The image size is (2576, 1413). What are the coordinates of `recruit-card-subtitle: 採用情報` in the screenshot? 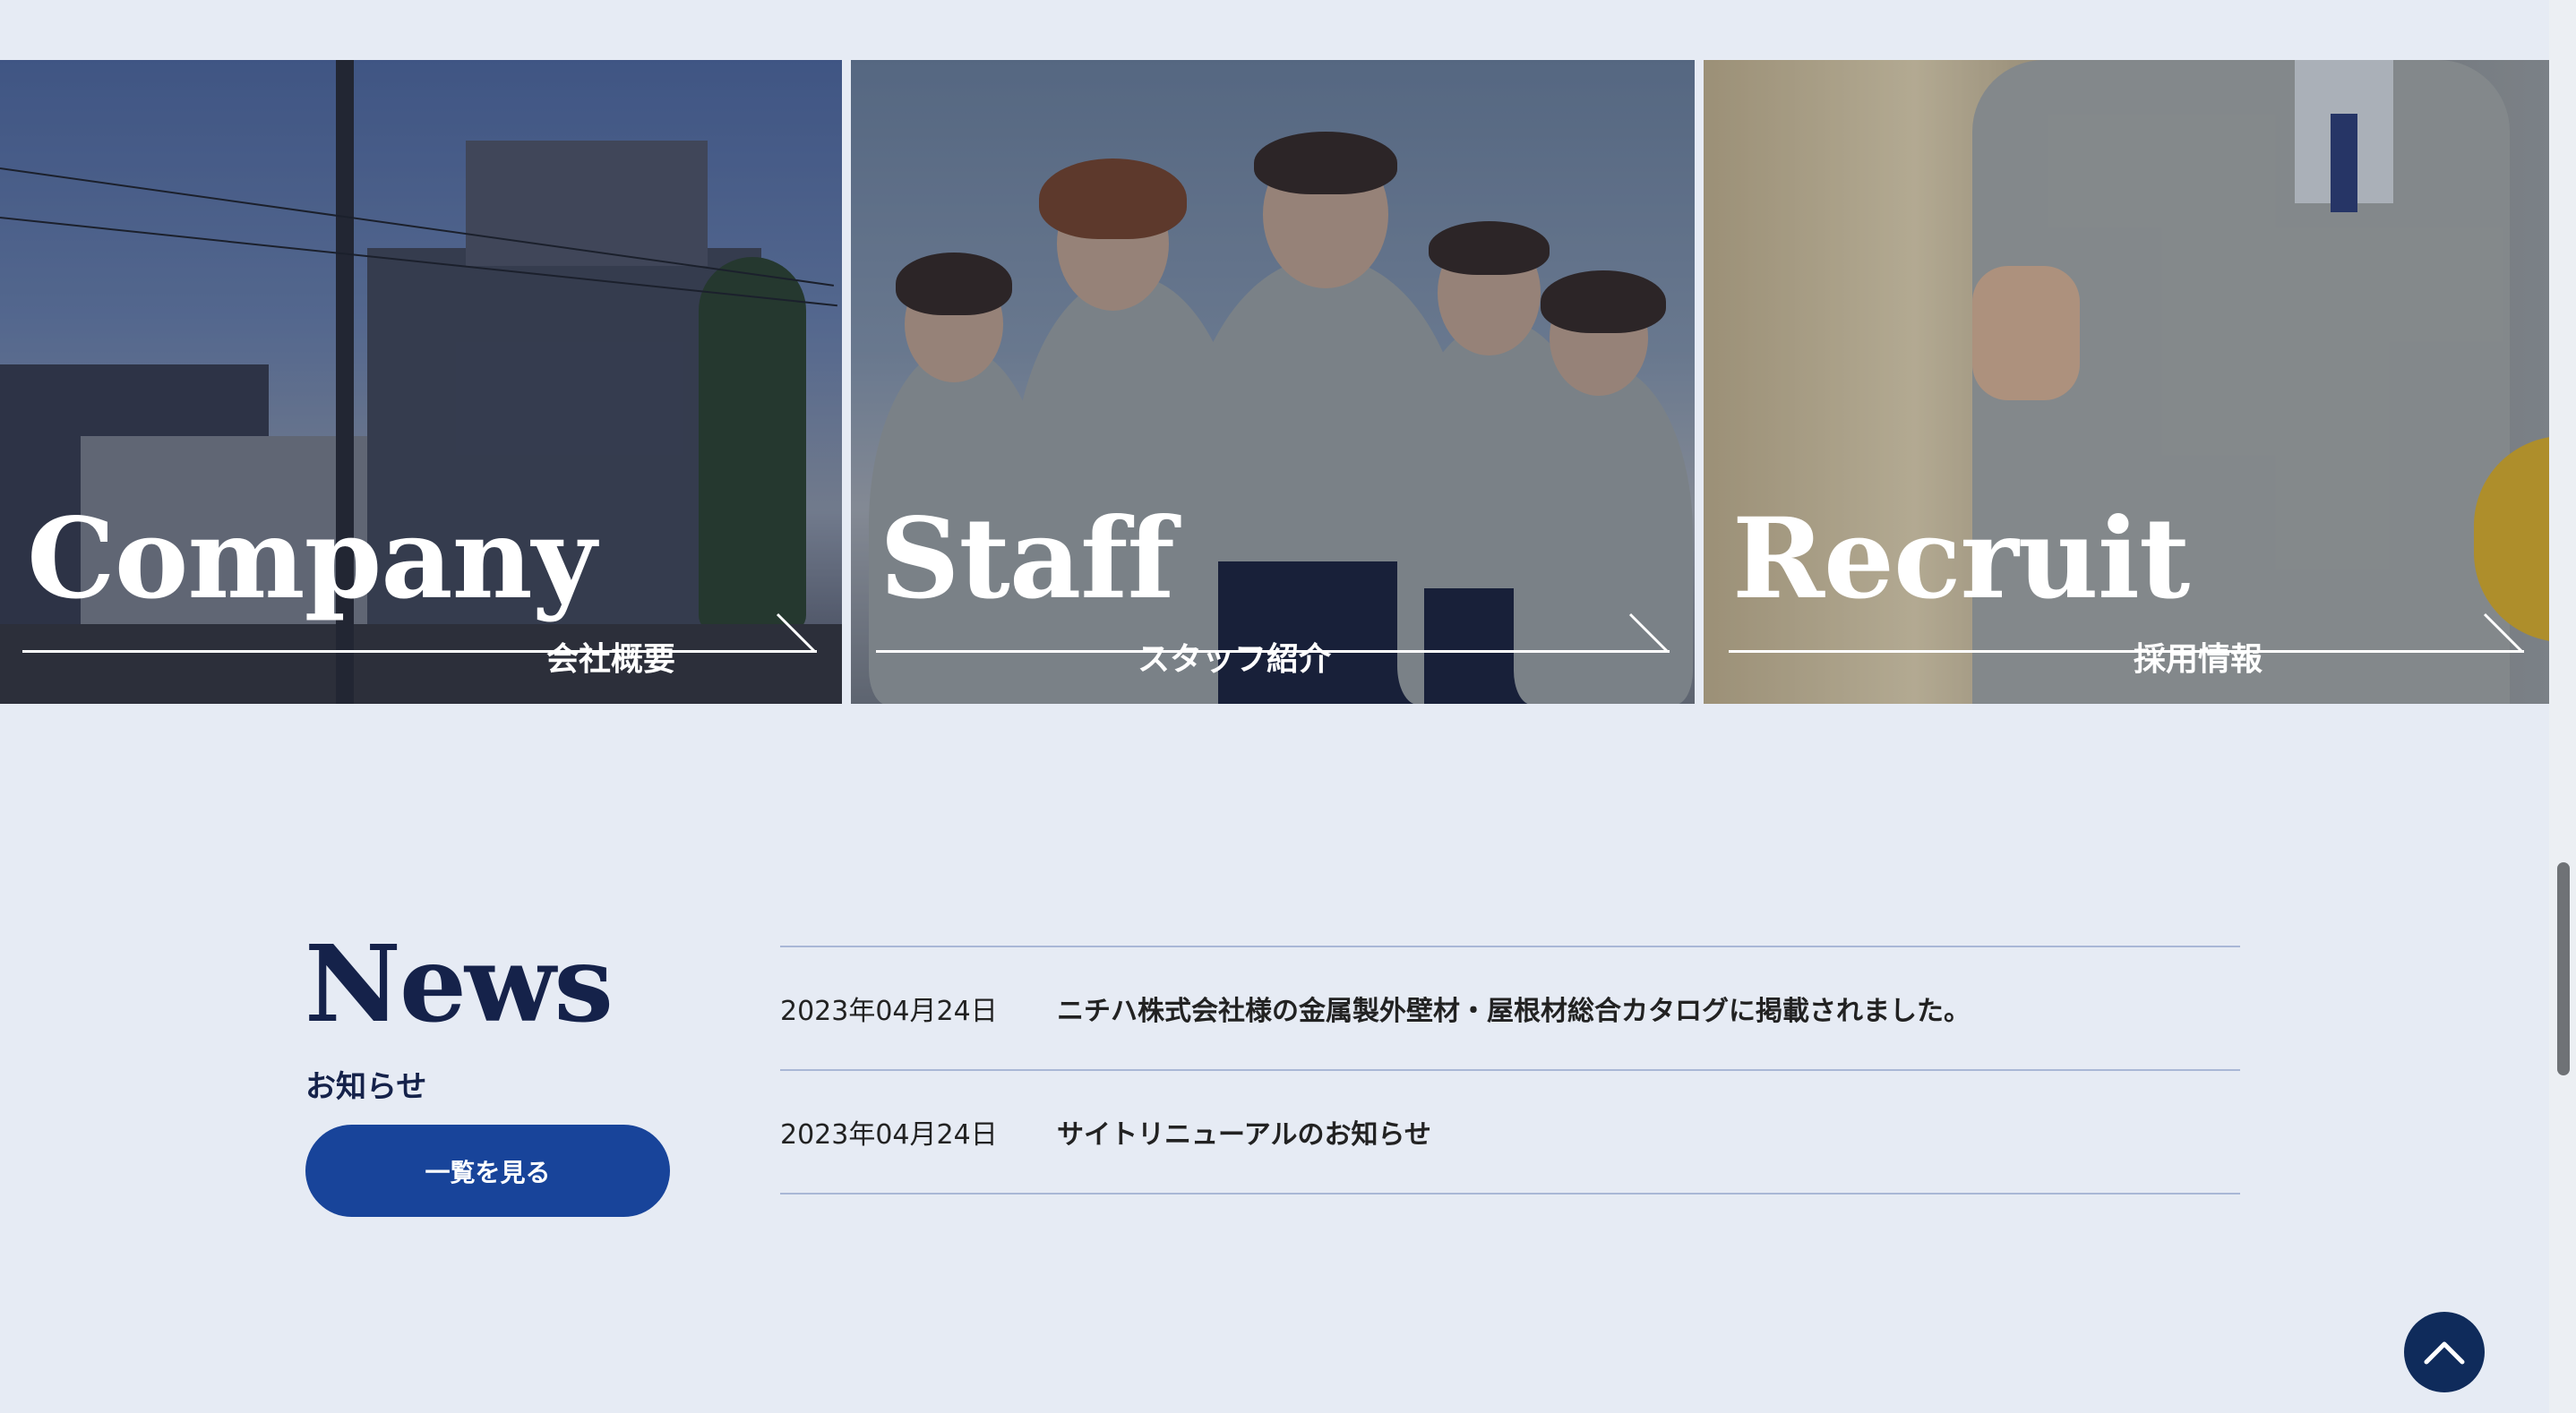 It's located at (2198, 660).